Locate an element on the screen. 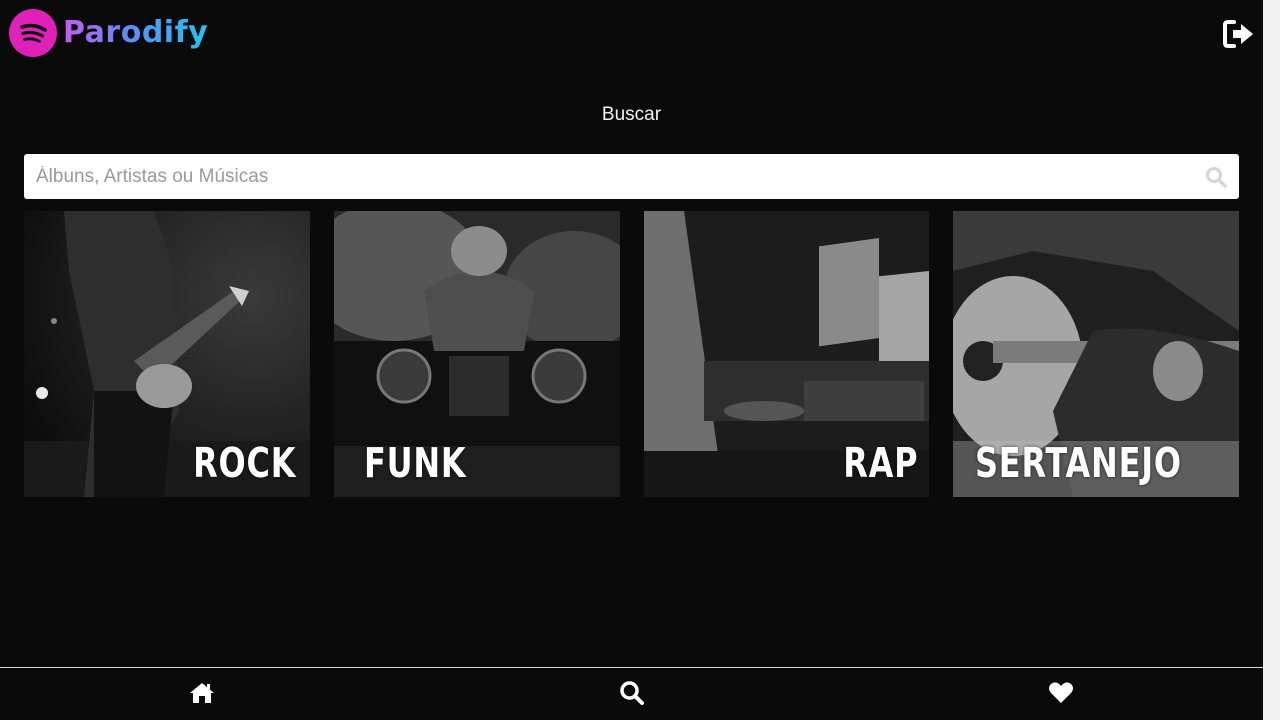 The image size is (1280, 720). nav-home-button is located at coordinates (202, 693).